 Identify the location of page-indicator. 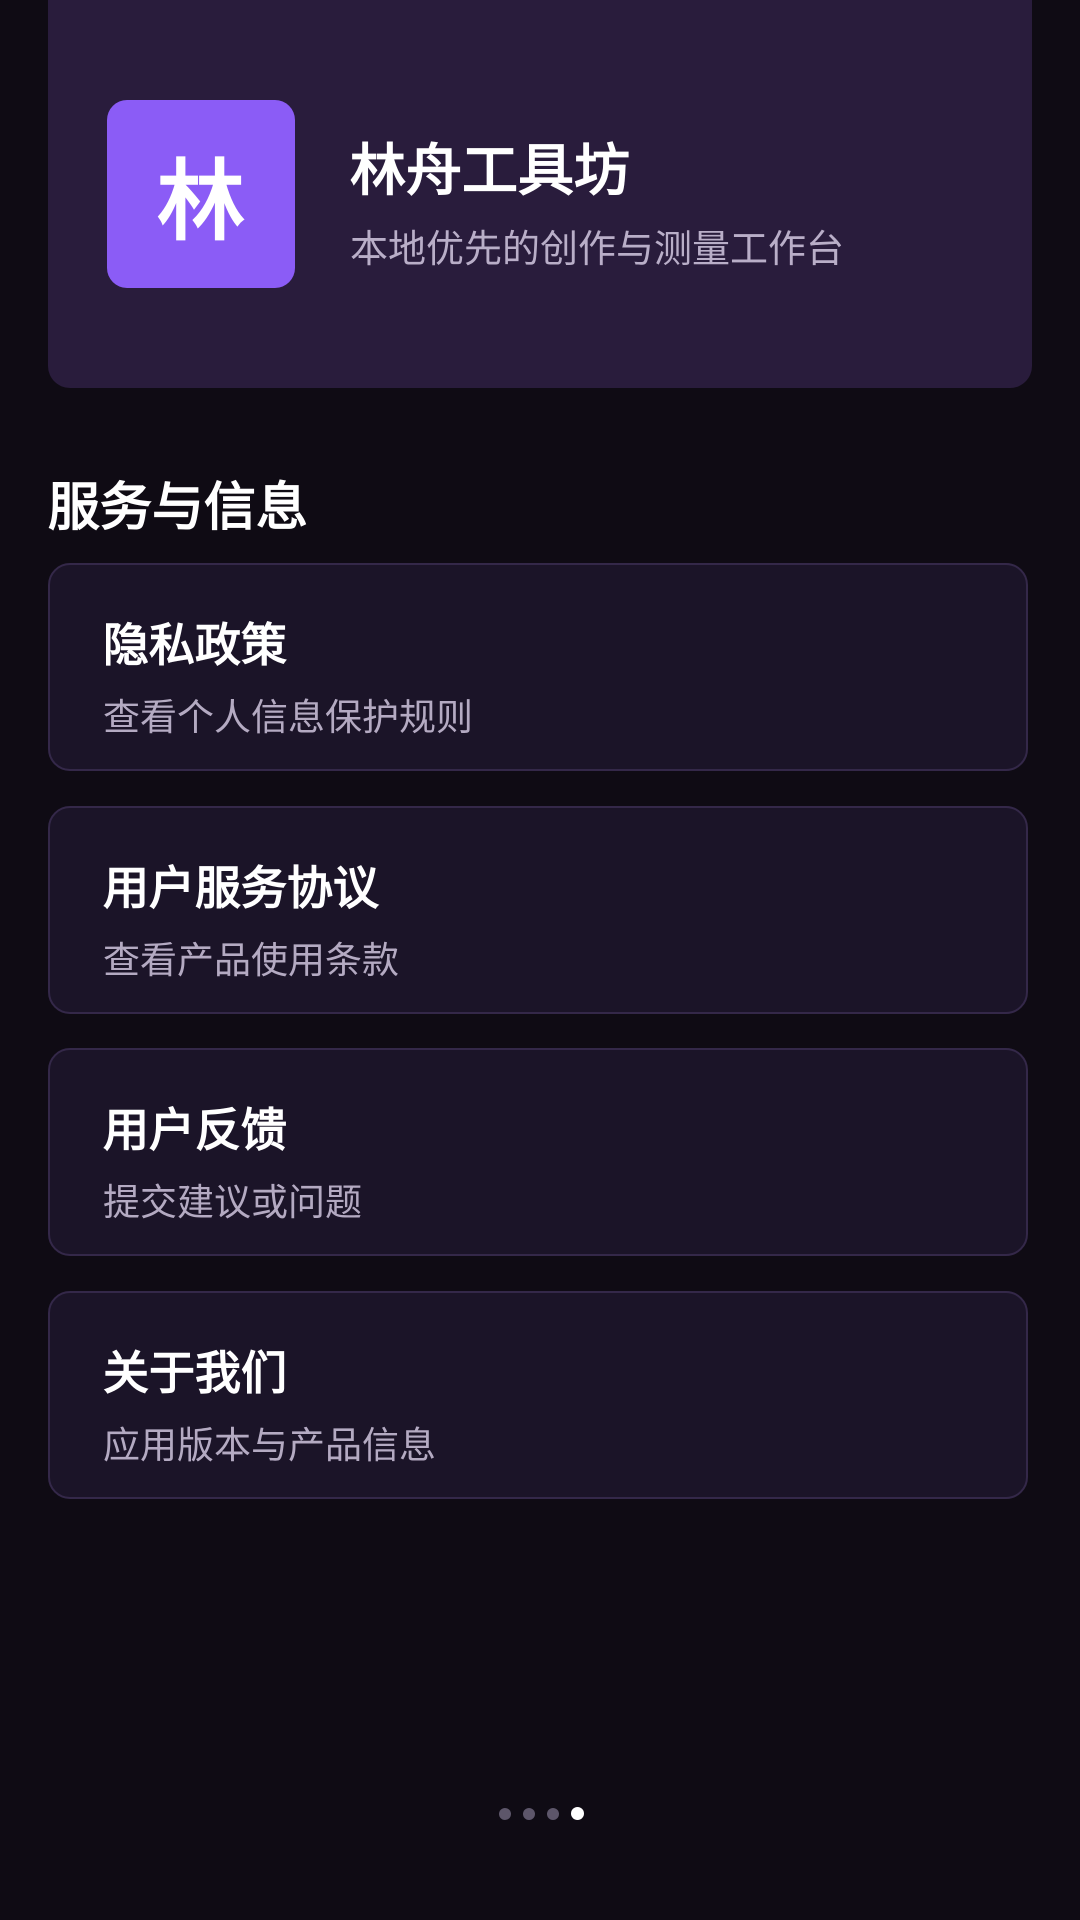
(540, 1814).